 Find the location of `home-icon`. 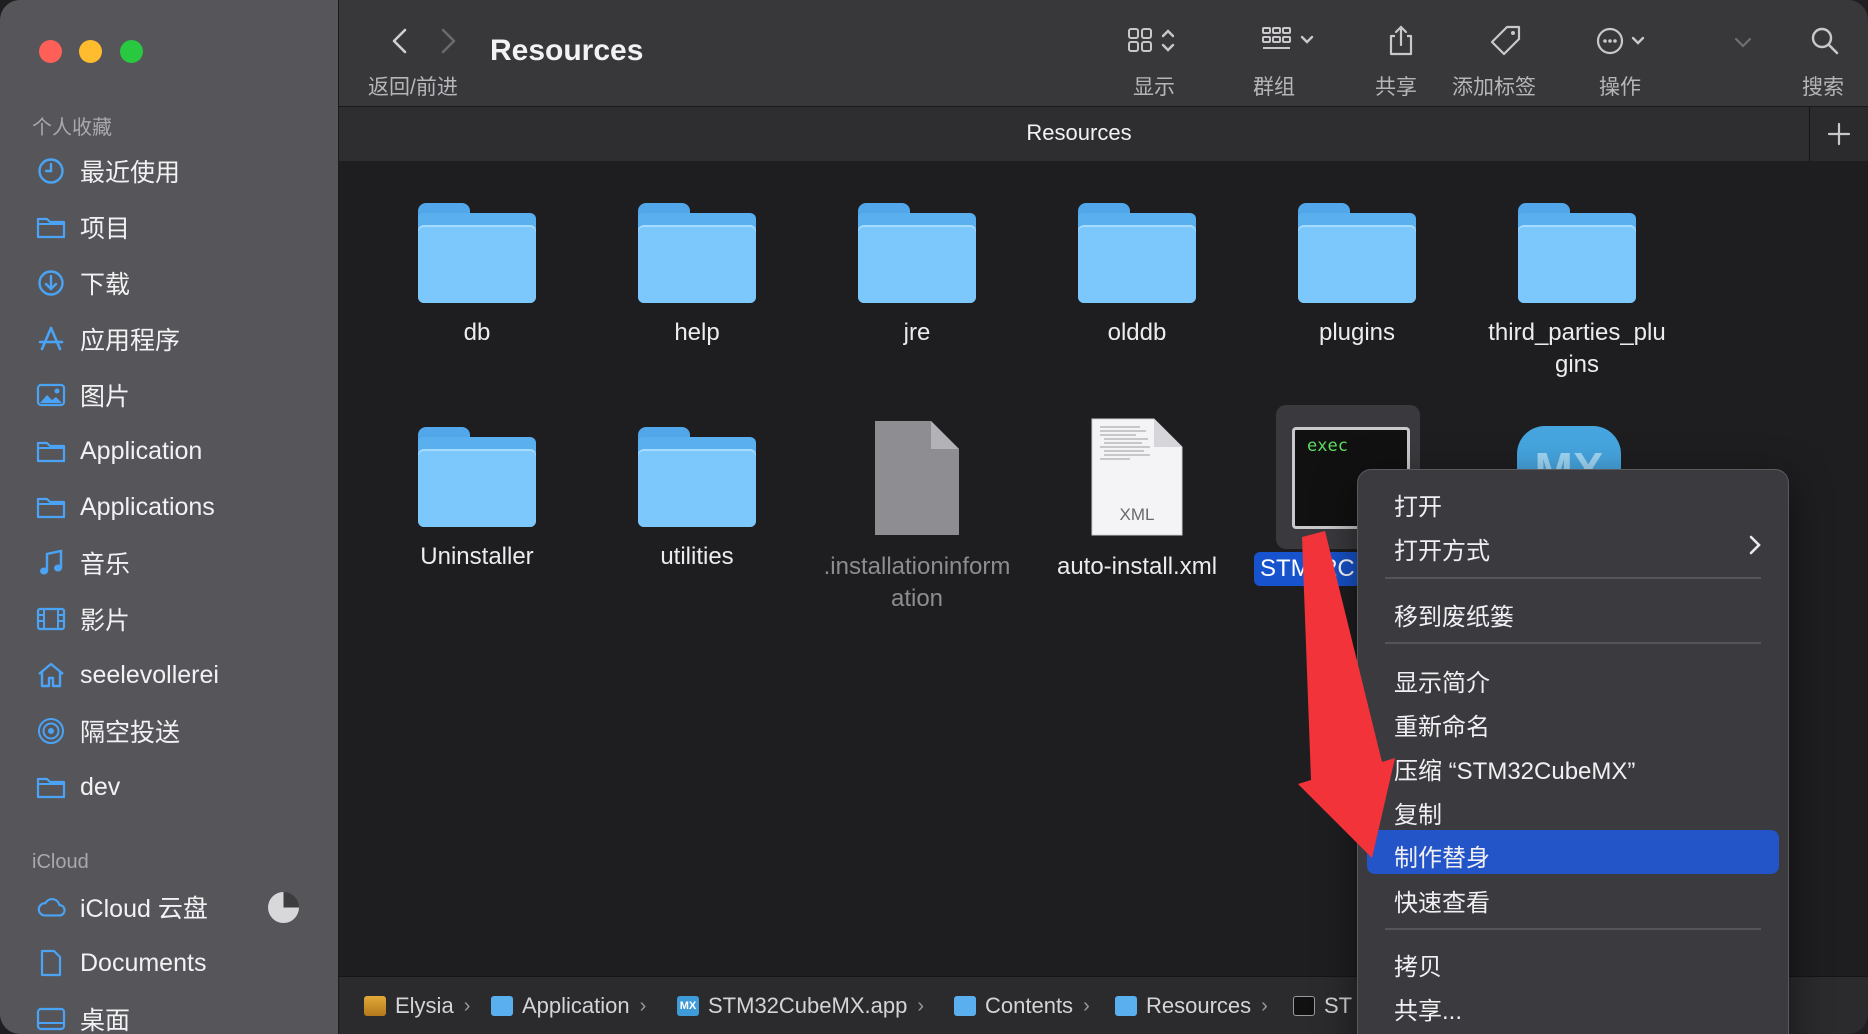

home-icon is located at coordinates (51, 675).